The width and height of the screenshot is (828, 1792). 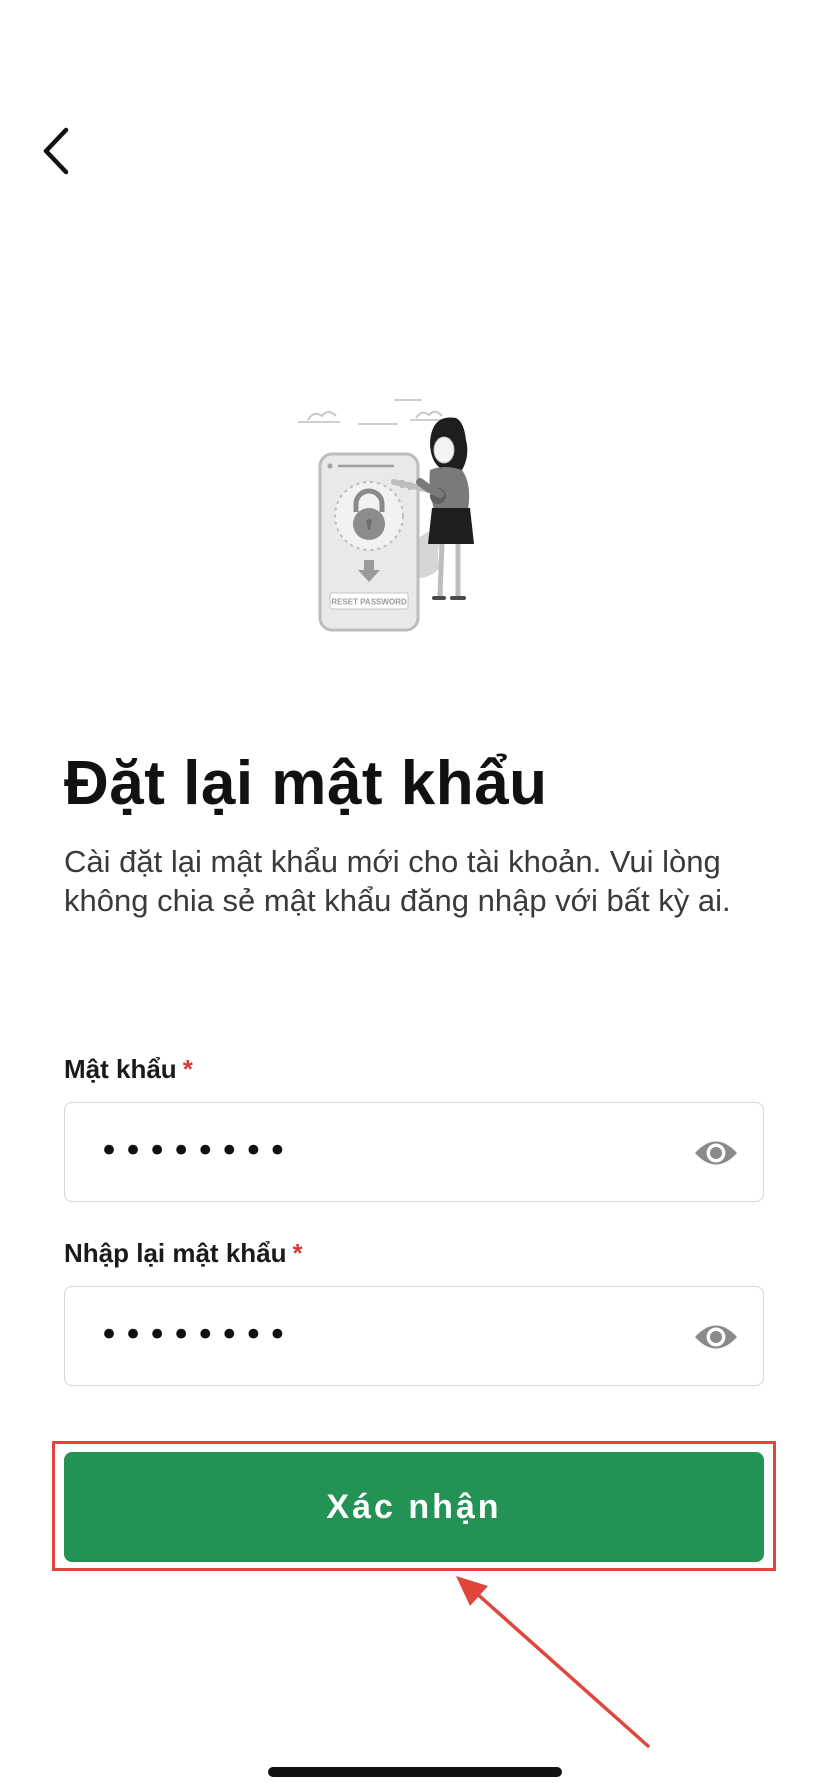 I want to click on password-label-text: Mật khẩu, so click(x=120, y=1069).